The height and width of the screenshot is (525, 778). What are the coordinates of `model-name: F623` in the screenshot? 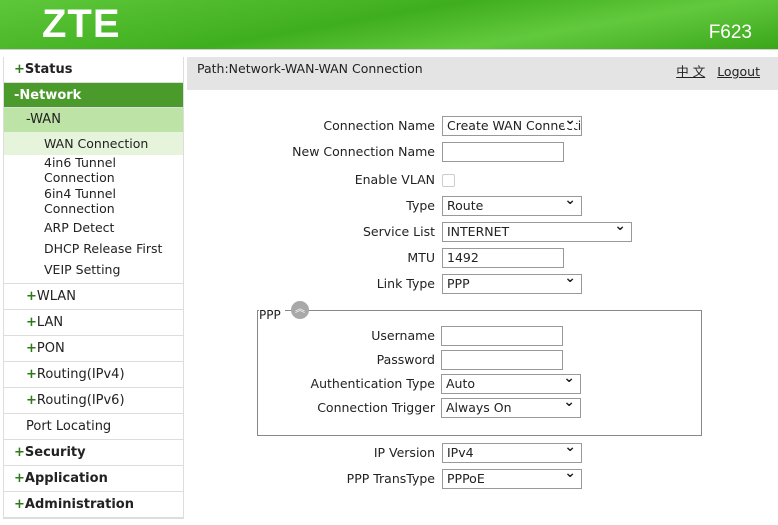 It's located at (730, 32).